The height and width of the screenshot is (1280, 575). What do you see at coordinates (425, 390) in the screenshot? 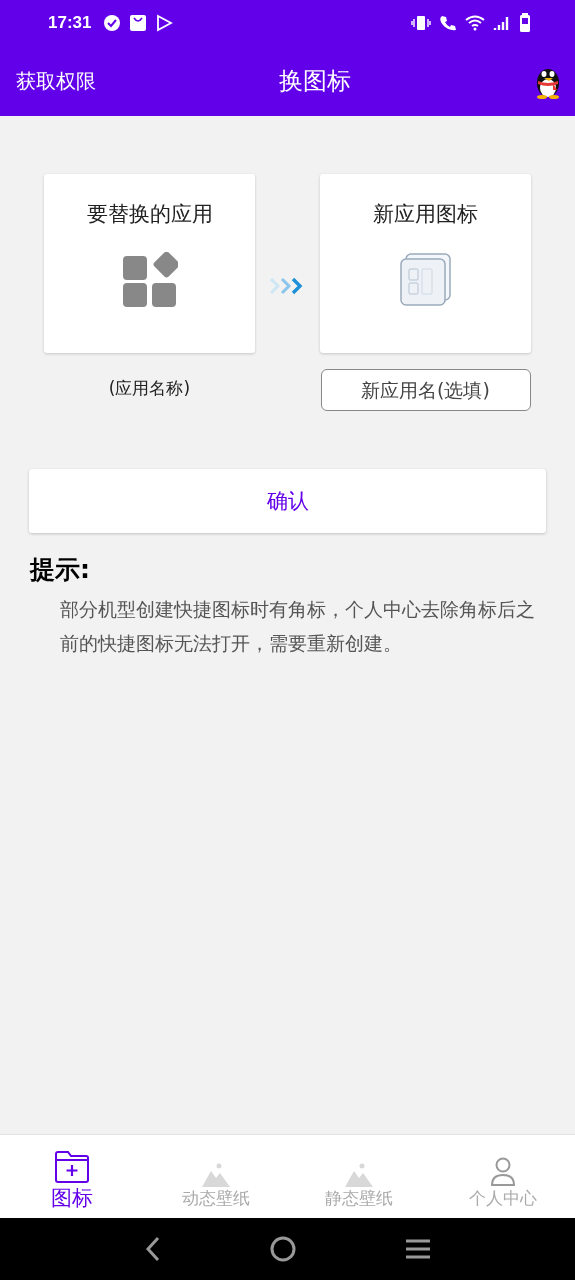
I see `new-app-name-field: 新应用名(选填)` at bounding box center [425, 390].